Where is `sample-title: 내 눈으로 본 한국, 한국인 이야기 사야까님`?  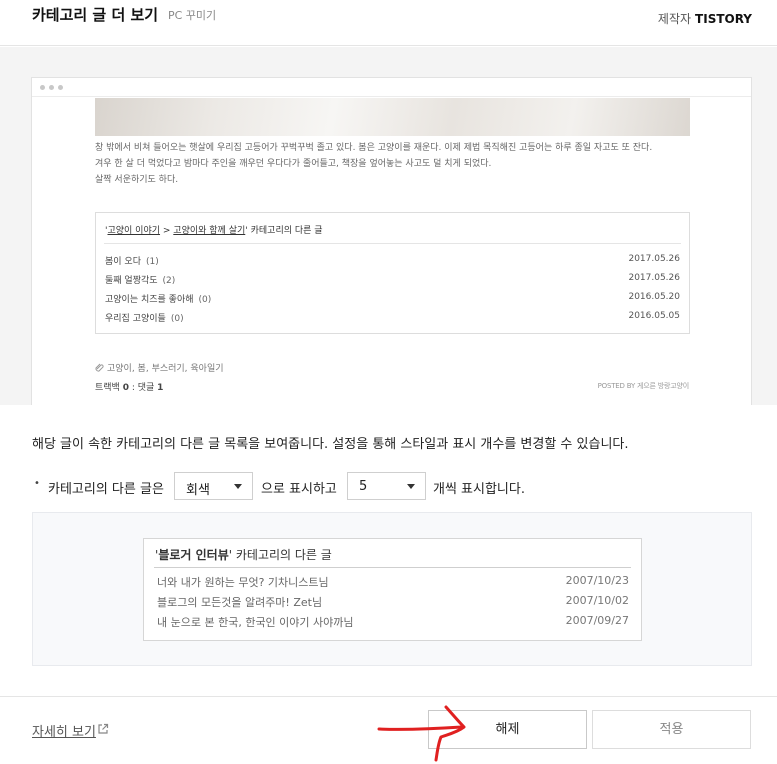 sample-title: 내 눈으로 본 한국, 한국인 이야기 사야까님 is located at coordinates (255, 622).